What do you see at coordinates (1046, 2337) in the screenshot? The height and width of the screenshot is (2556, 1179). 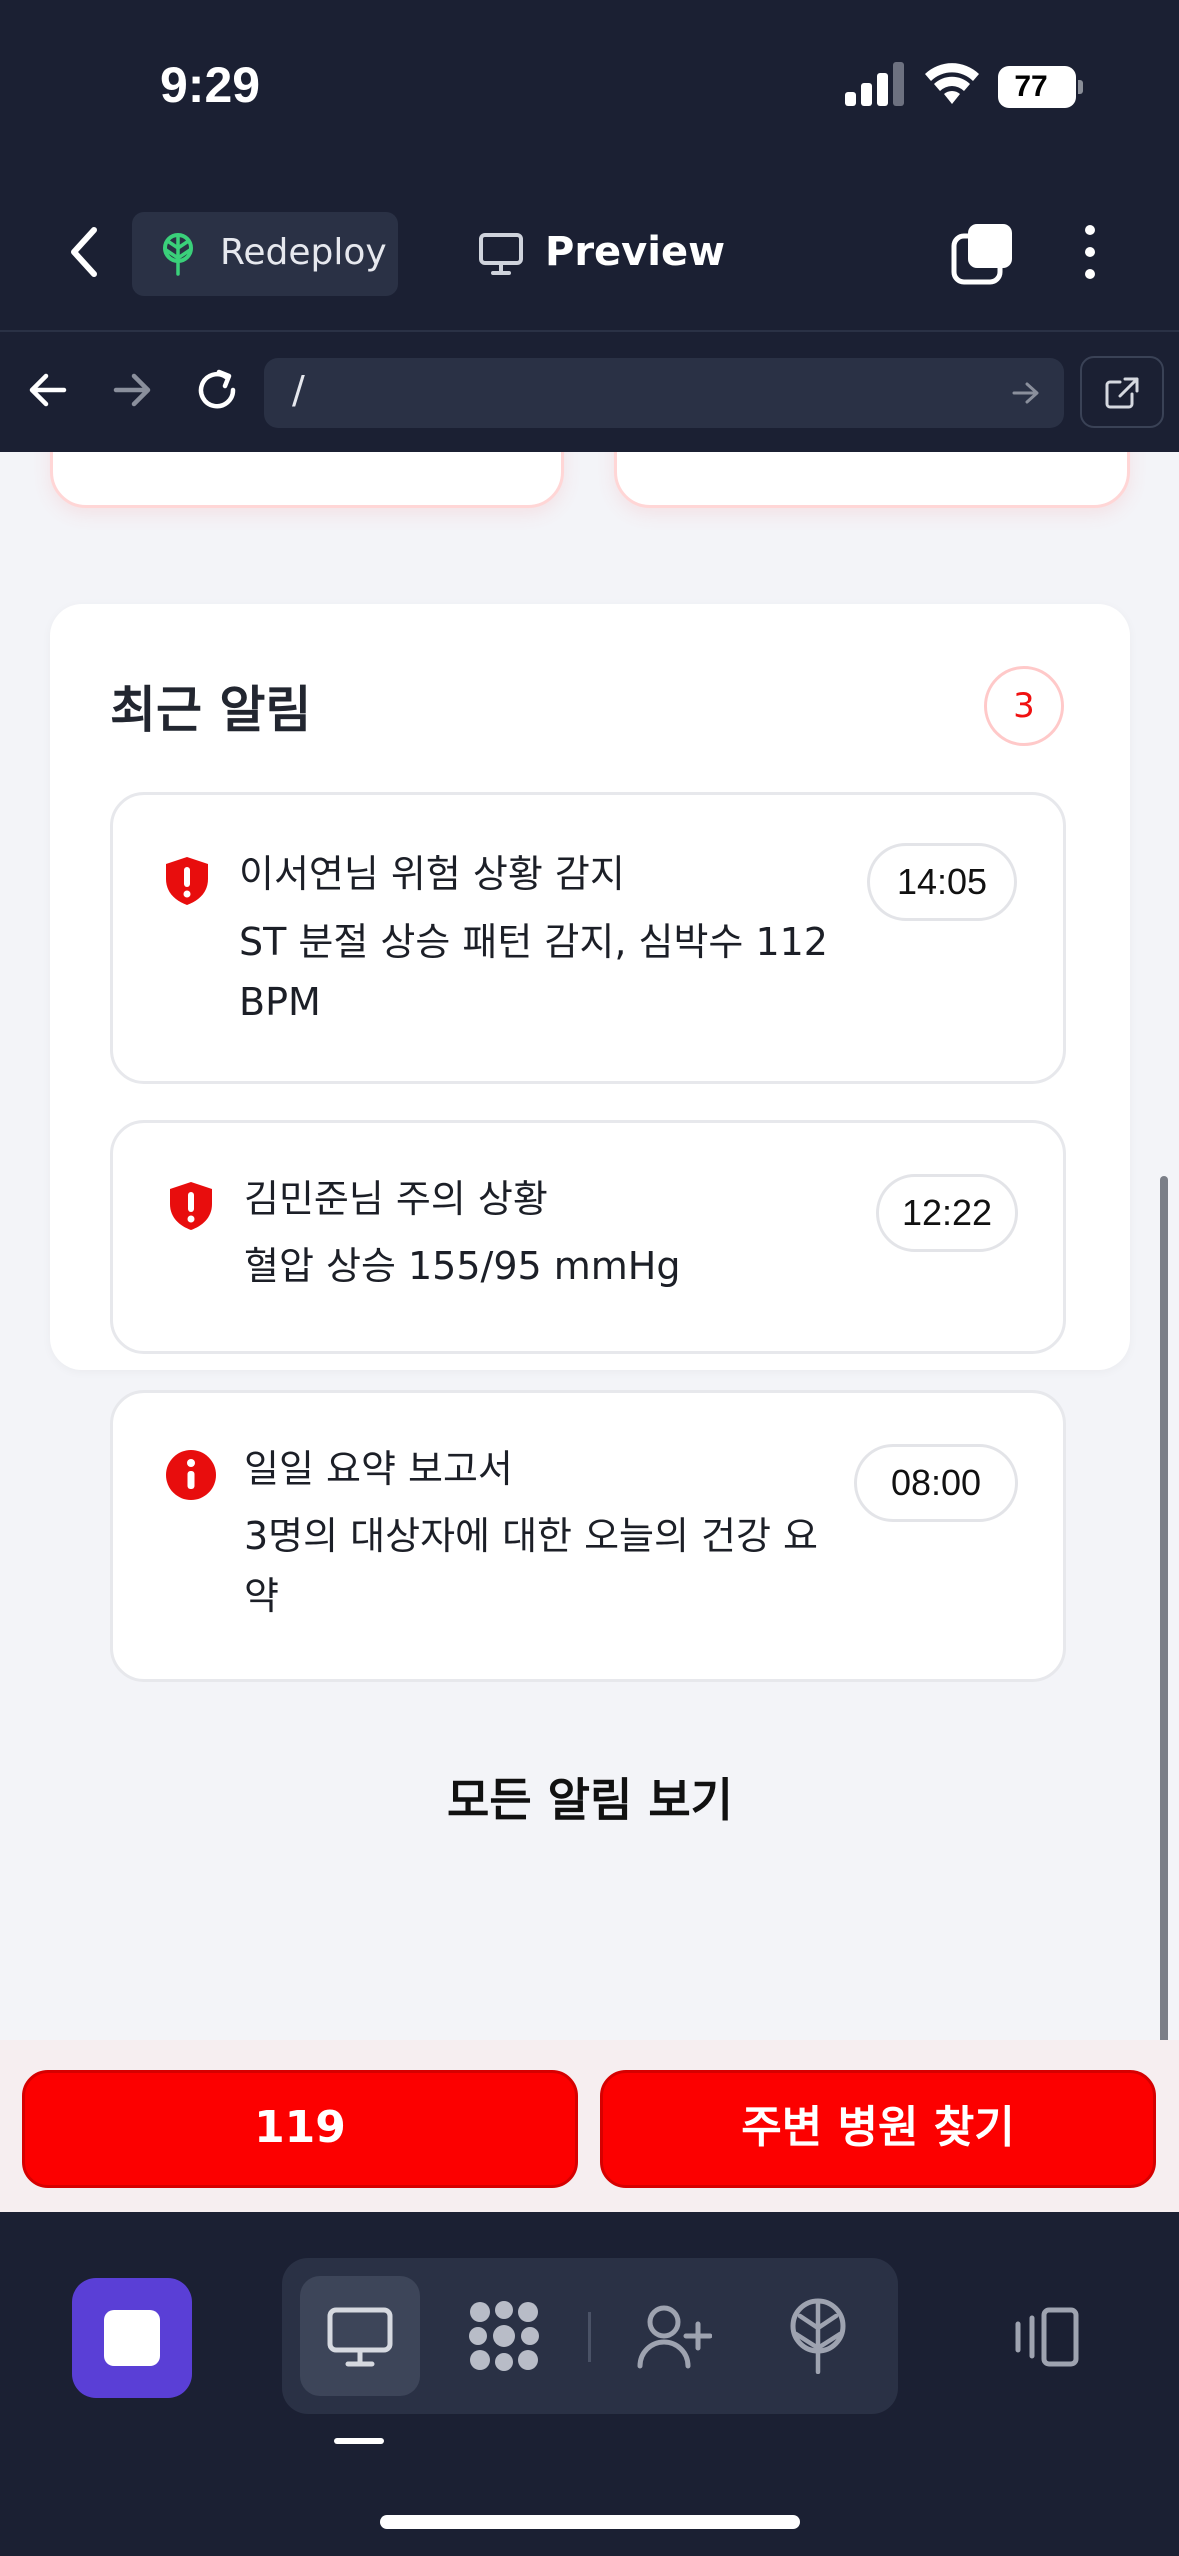 I see `device-layout-icon` at bounding box center [1046, 2337].